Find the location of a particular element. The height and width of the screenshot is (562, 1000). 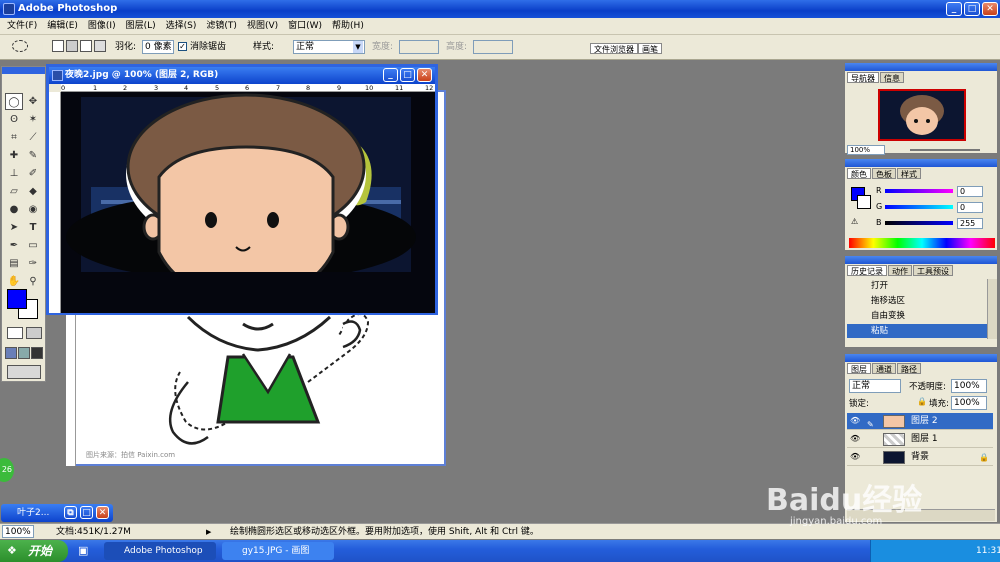

menu-view: 视图(V) is located at coordinates (262, 26).